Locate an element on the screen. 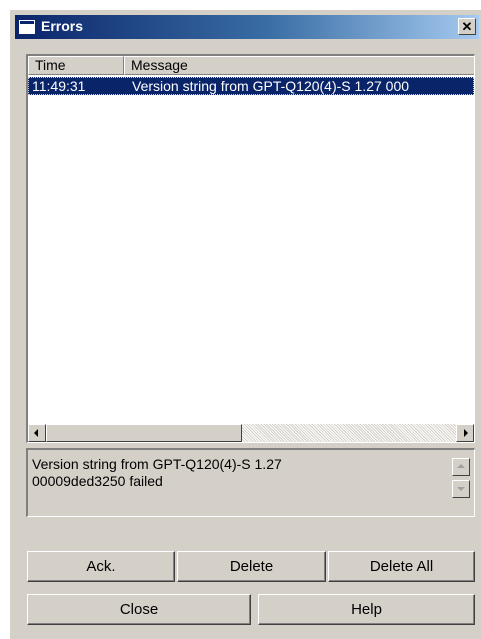 Image resolution: width=481 pixels, height=639 pixels. ack-button: Ack. is located at coordinates (101, 566).